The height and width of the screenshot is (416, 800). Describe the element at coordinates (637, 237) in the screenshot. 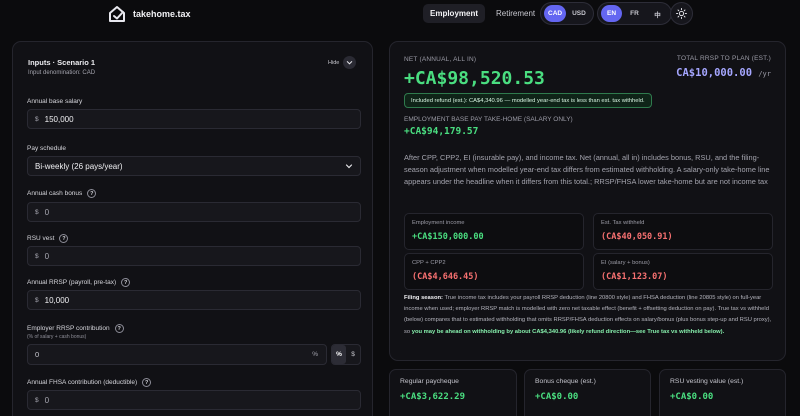

I see `card-value: (CA$40,050.91)` at that location.